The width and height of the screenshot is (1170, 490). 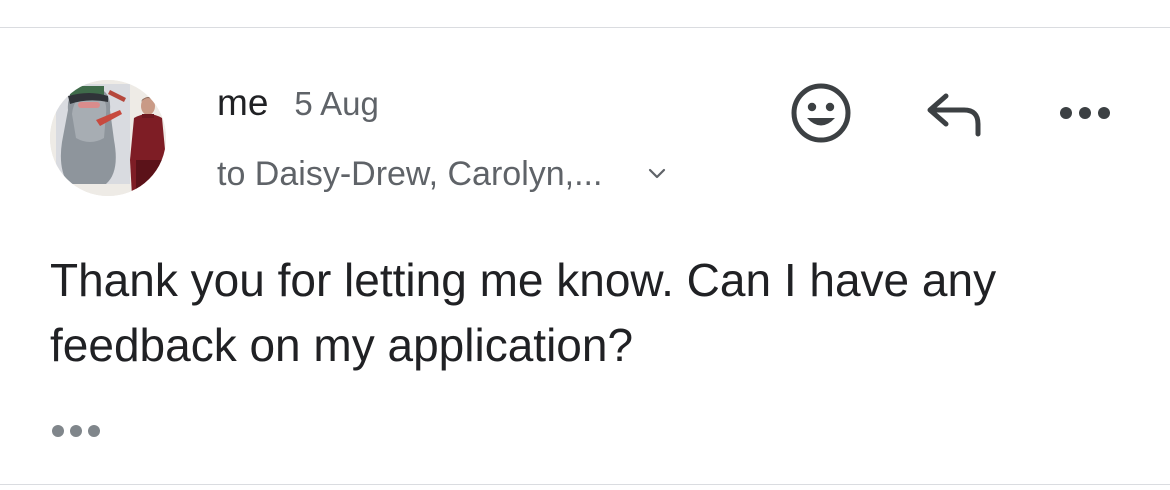 What do you see at coordinates (585, 484) in the screenshot?
I see `bottom-divider` at bounding box center [585, 484].